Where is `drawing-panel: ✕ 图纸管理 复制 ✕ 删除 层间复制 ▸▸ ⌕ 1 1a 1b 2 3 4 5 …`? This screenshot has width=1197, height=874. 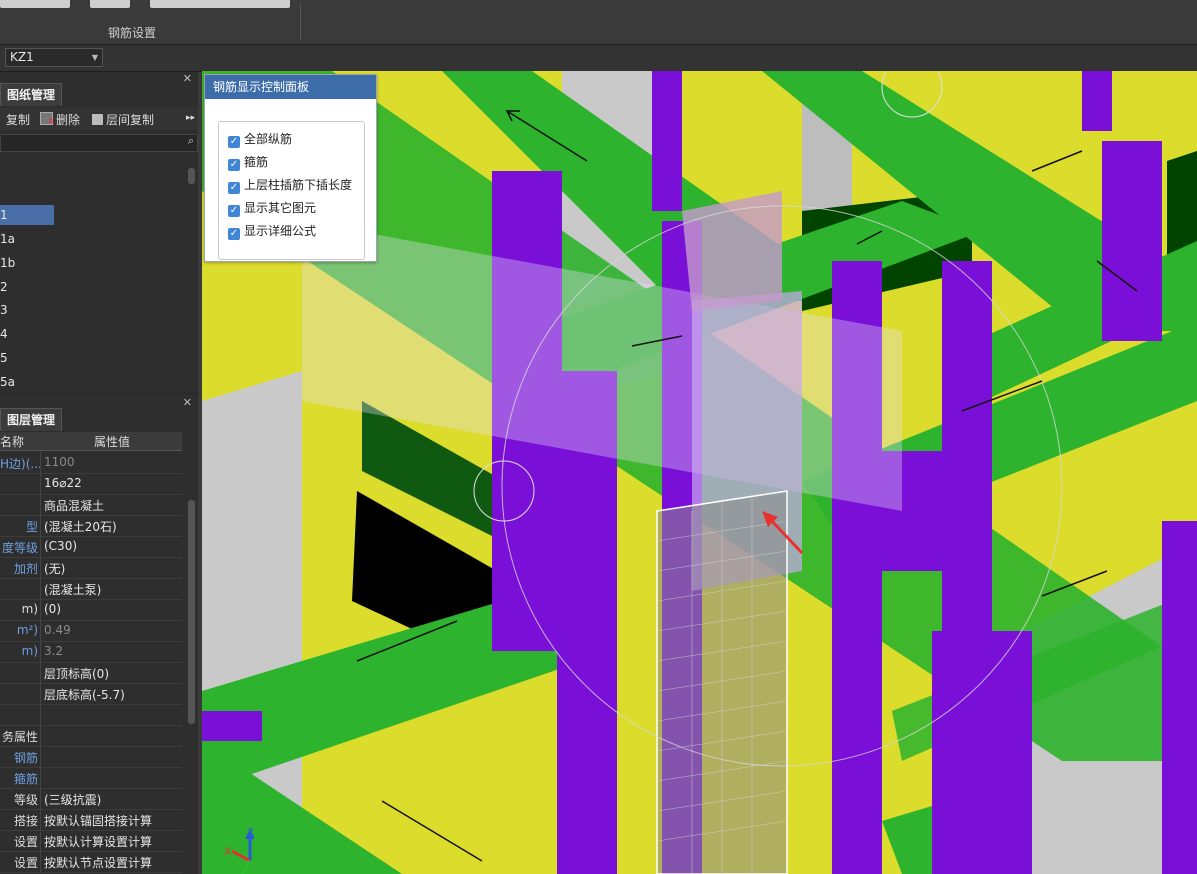 drawing-panel: ✕ 图纸管理 复制 ✕ 删除 层间复制 ▸▸ ⌕ 1 1a 1b 2 3 4 5 … is located at coordinates (99, 232).